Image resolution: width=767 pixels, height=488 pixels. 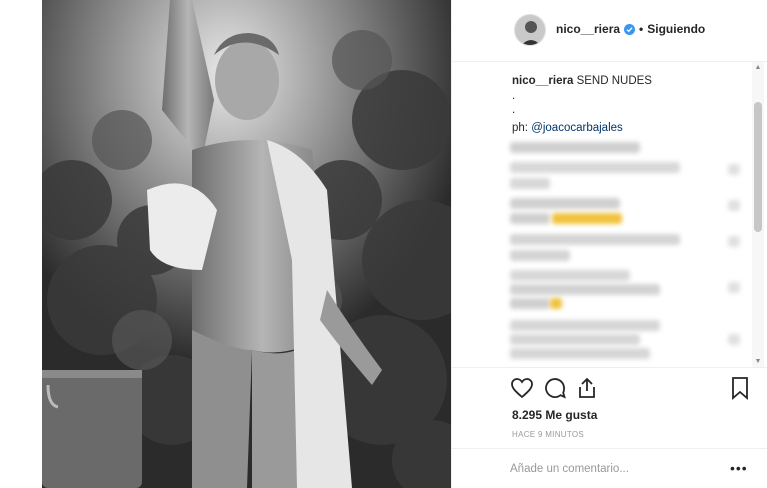 I want to click on post-timestamp: HACE 9 MINUTOS, so click(x=548, y=434).